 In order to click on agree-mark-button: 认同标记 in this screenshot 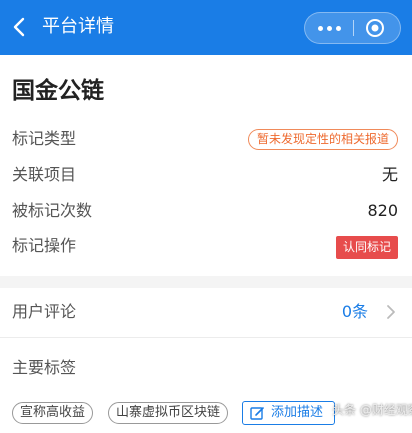, I will do `click(366, 247)`.